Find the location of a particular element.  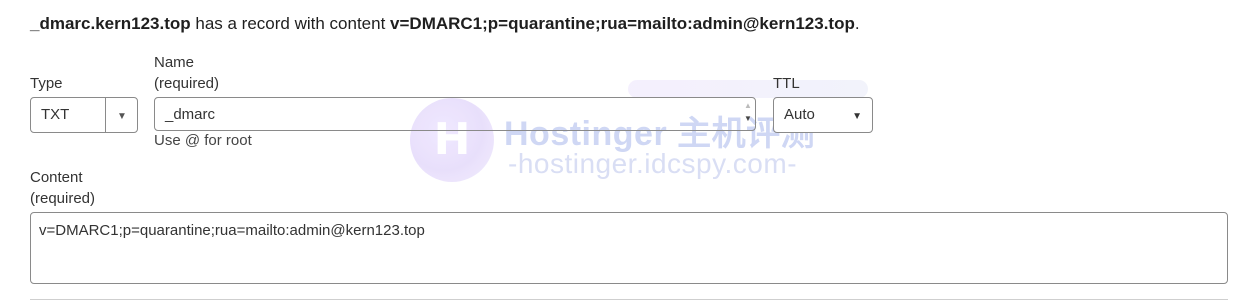

summary-middle-text: has a record with content is located at coordinates (290, 23).